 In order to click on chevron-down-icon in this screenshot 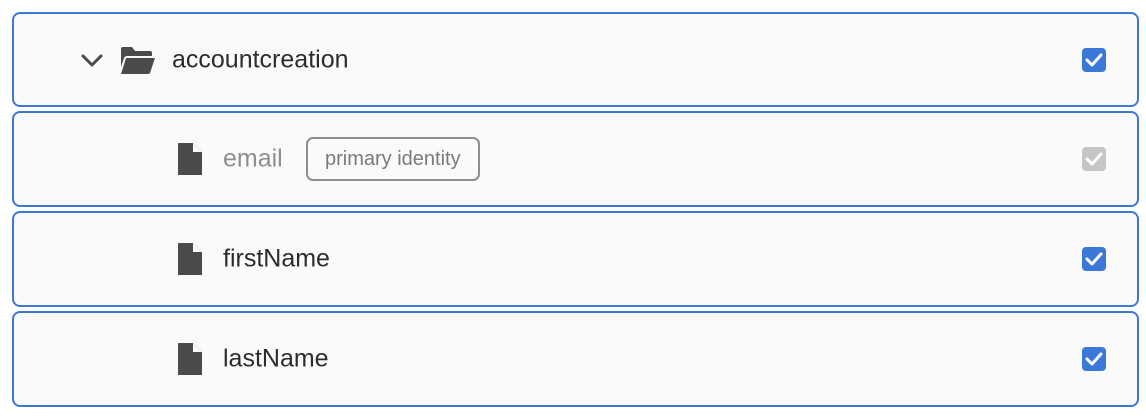, I will do `click(92, 60)`.